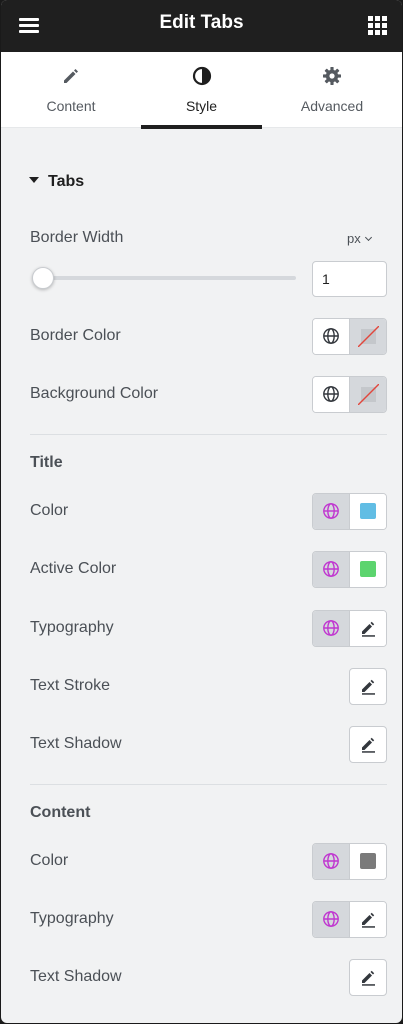  I want to click on title-color-control, so click(349, 511).